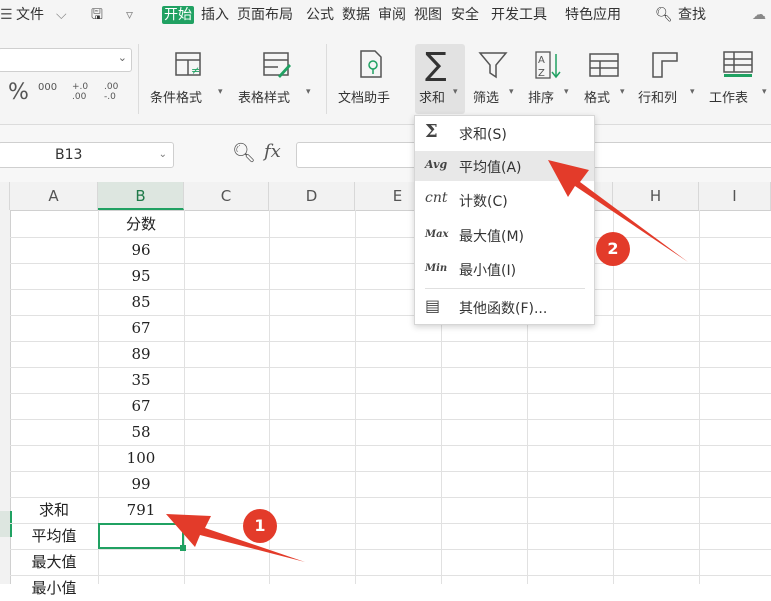 The height and width of the screenshot is (601, 771). Describe the element at coordinates (235, 538) in the screenshot. I see `arrow-1-icon` at that location.